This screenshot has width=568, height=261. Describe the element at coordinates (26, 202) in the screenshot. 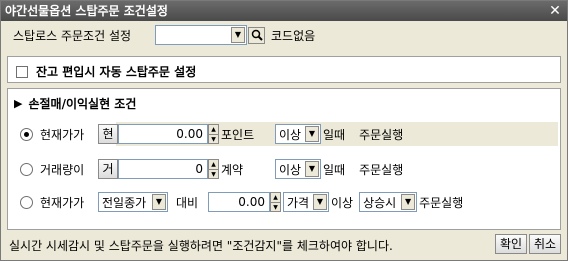

I see `cond3-radio` at that location.